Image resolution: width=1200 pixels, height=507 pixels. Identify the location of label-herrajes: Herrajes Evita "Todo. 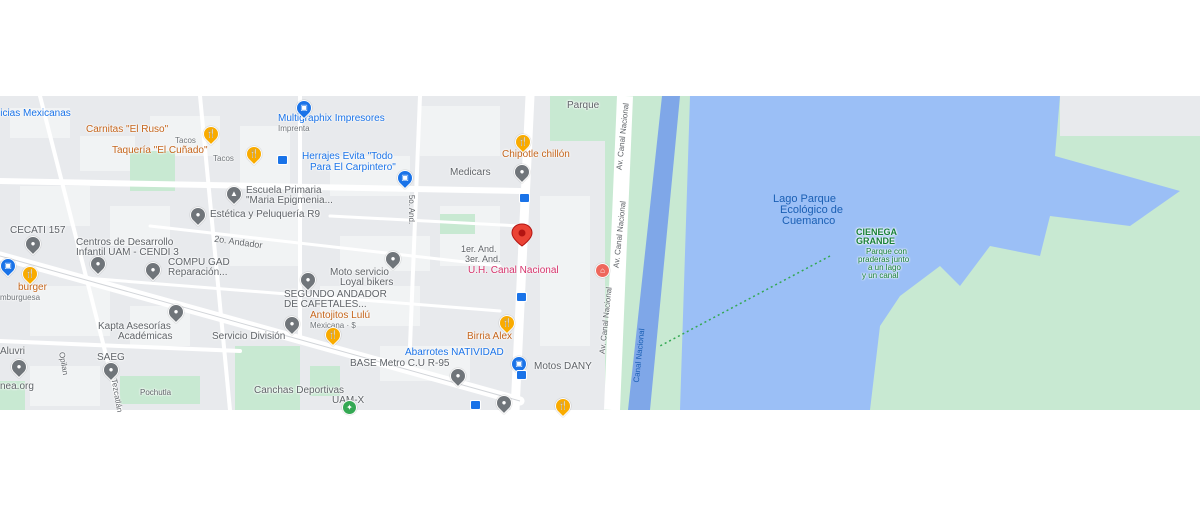
(347, 156).